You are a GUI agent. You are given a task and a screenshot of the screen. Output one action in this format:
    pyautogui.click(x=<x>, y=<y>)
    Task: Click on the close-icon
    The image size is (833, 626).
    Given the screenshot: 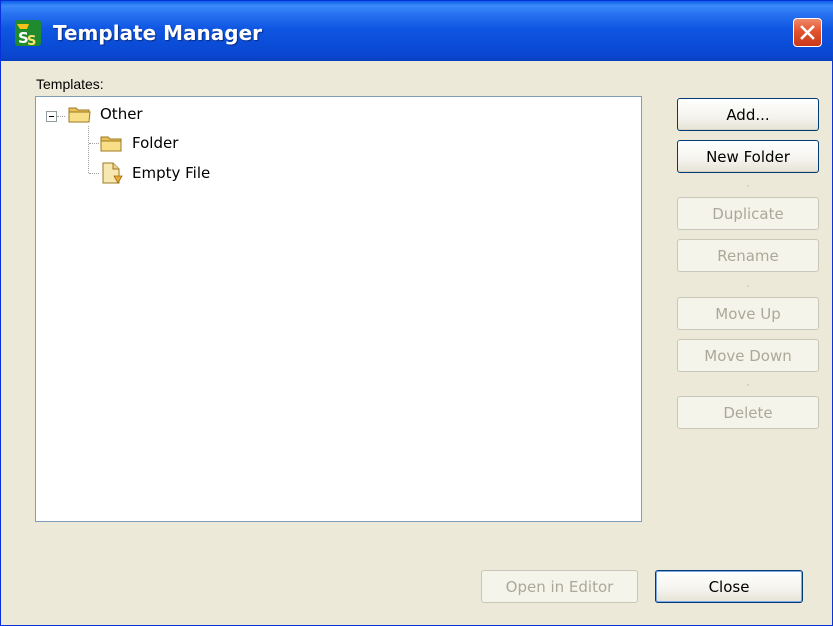 What is the action you would take?
    pyautogui.click(x=807, y=32)
    